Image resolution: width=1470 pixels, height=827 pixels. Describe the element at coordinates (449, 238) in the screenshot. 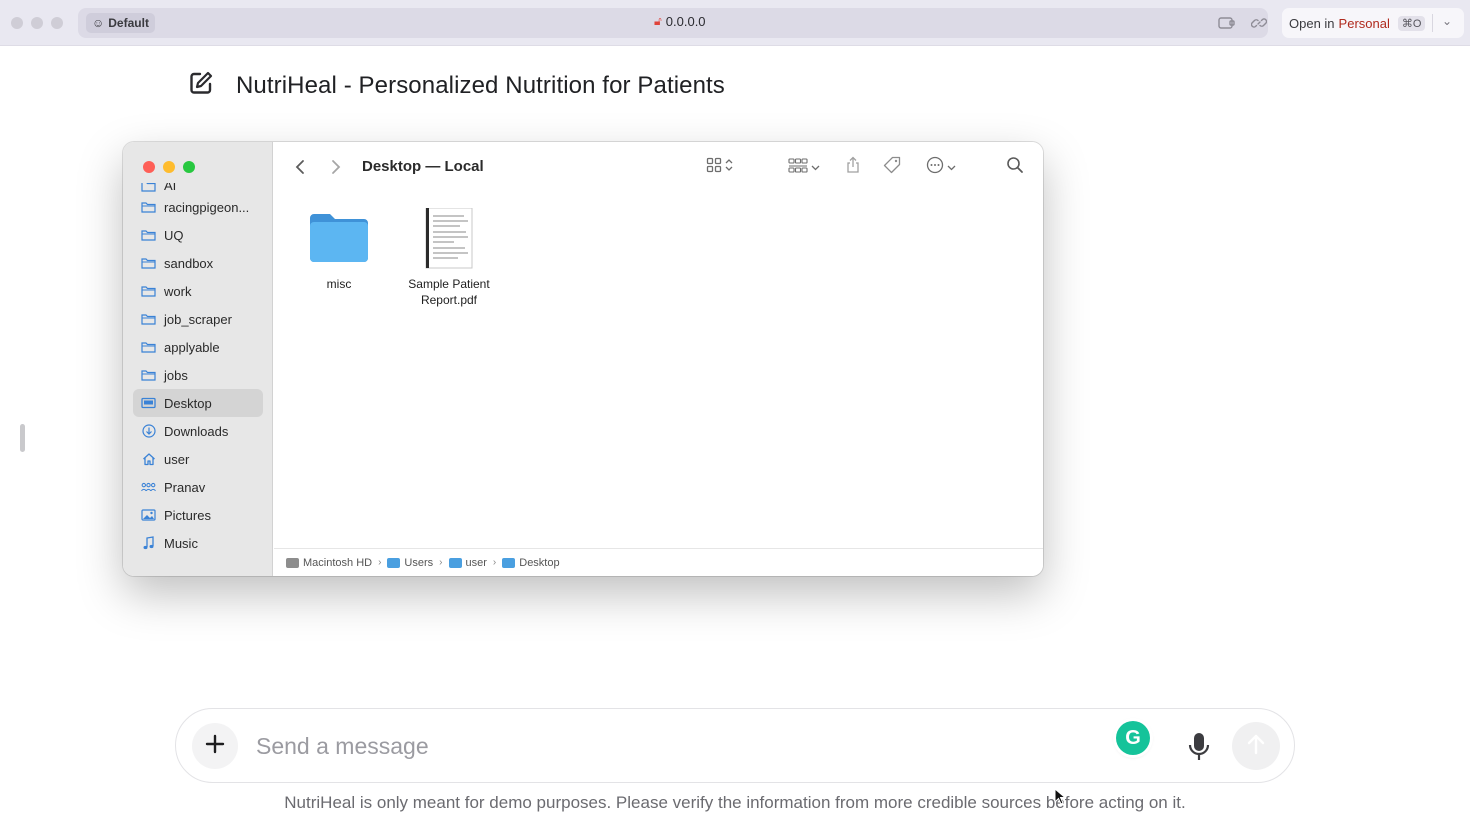

I see `pdf-document-icon` at that location.